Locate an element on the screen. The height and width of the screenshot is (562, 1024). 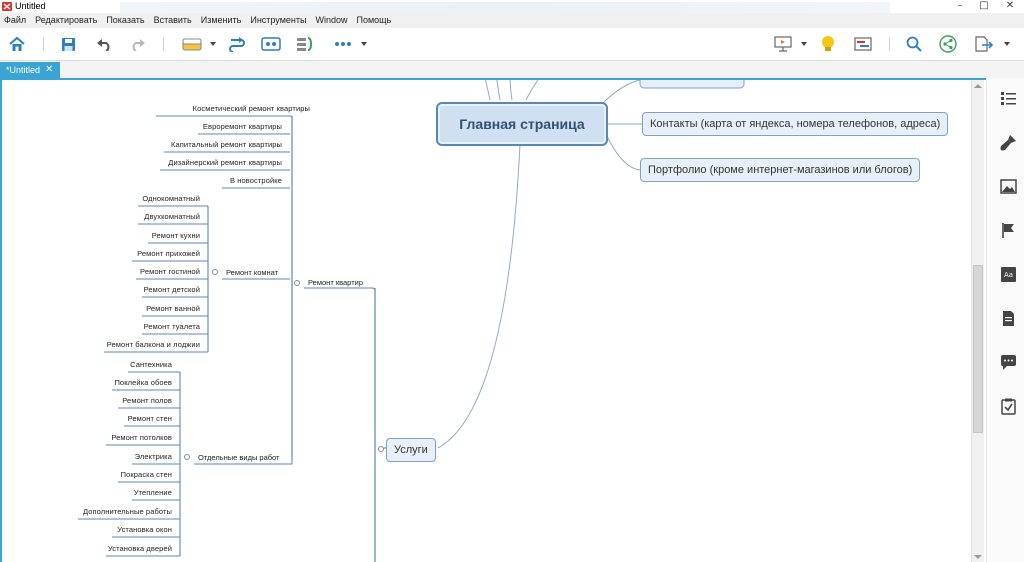
tab-strip: *Untitled ✕ is located at coordinates (512, 69).